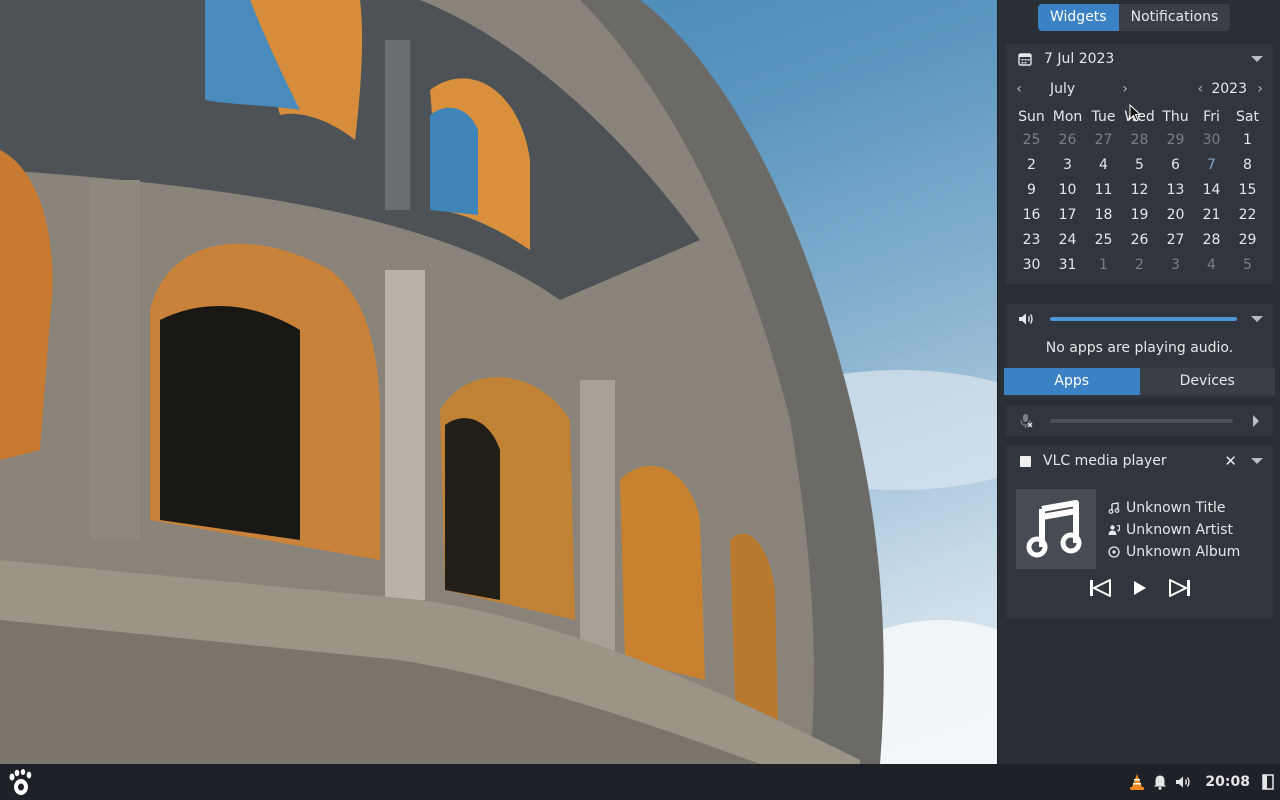 The image size is (1280, 800). What do you see at coordinates (1032, 240) in the screenshot?
I see `calendar-day: 23` at bounding box center [1032, 240].